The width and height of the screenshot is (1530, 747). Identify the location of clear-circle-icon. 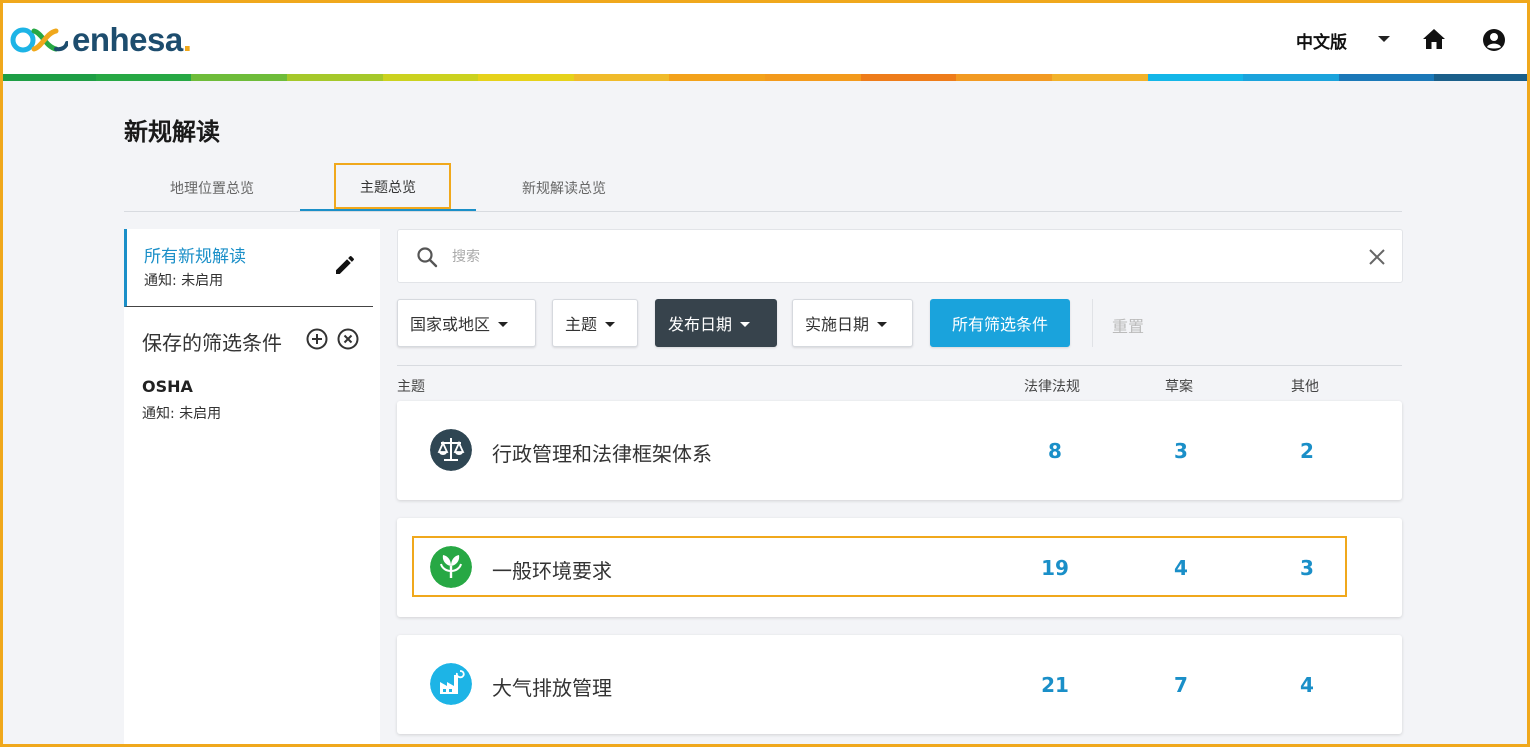
(348, 339).